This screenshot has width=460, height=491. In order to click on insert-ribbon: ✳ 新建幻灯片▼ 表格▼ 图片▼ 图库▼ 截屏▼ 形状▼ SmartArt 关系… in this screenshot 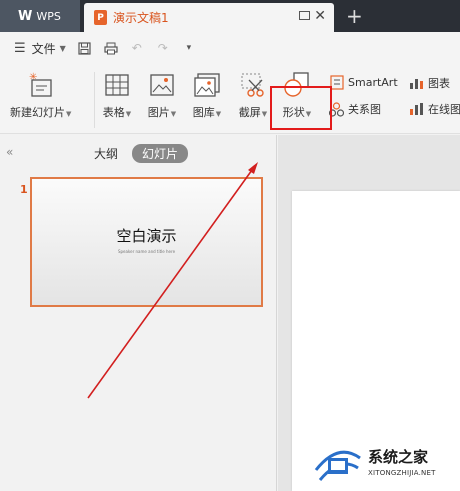, I will do `click(230, 99)`.